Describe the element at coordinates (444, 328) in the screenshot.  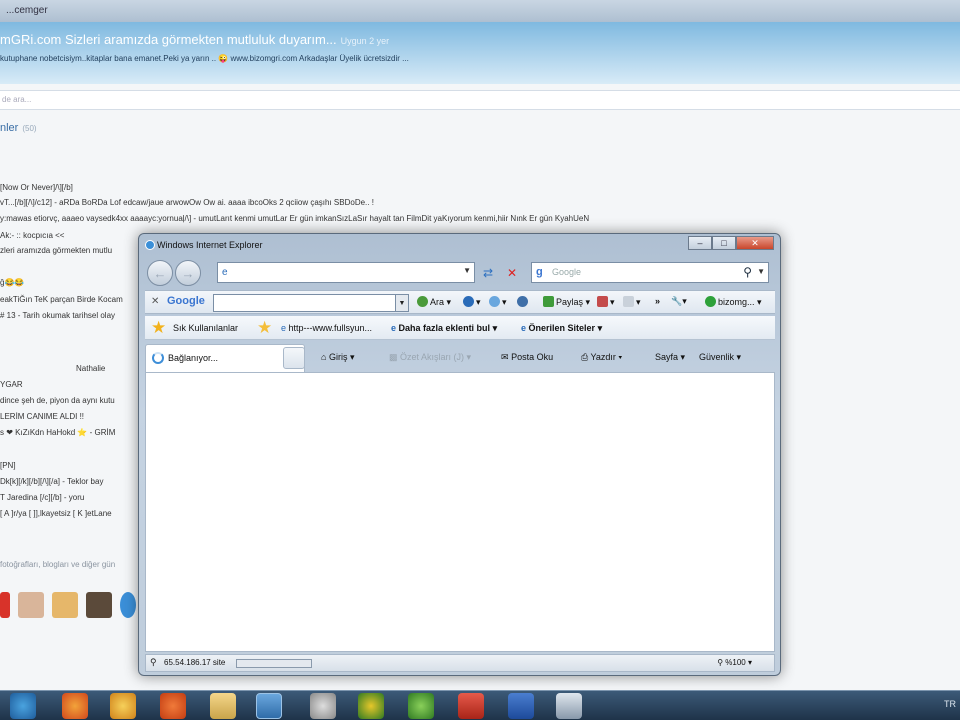
I see `favorite-link-2: e Daha fazla eklenti bul ▾` at that location.